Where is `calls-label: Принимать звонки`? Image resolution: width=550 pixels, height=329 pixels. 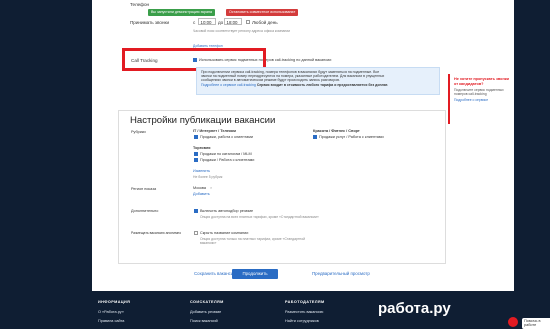 calls-label: Принимать звонки is located at coordinates (150, 22).